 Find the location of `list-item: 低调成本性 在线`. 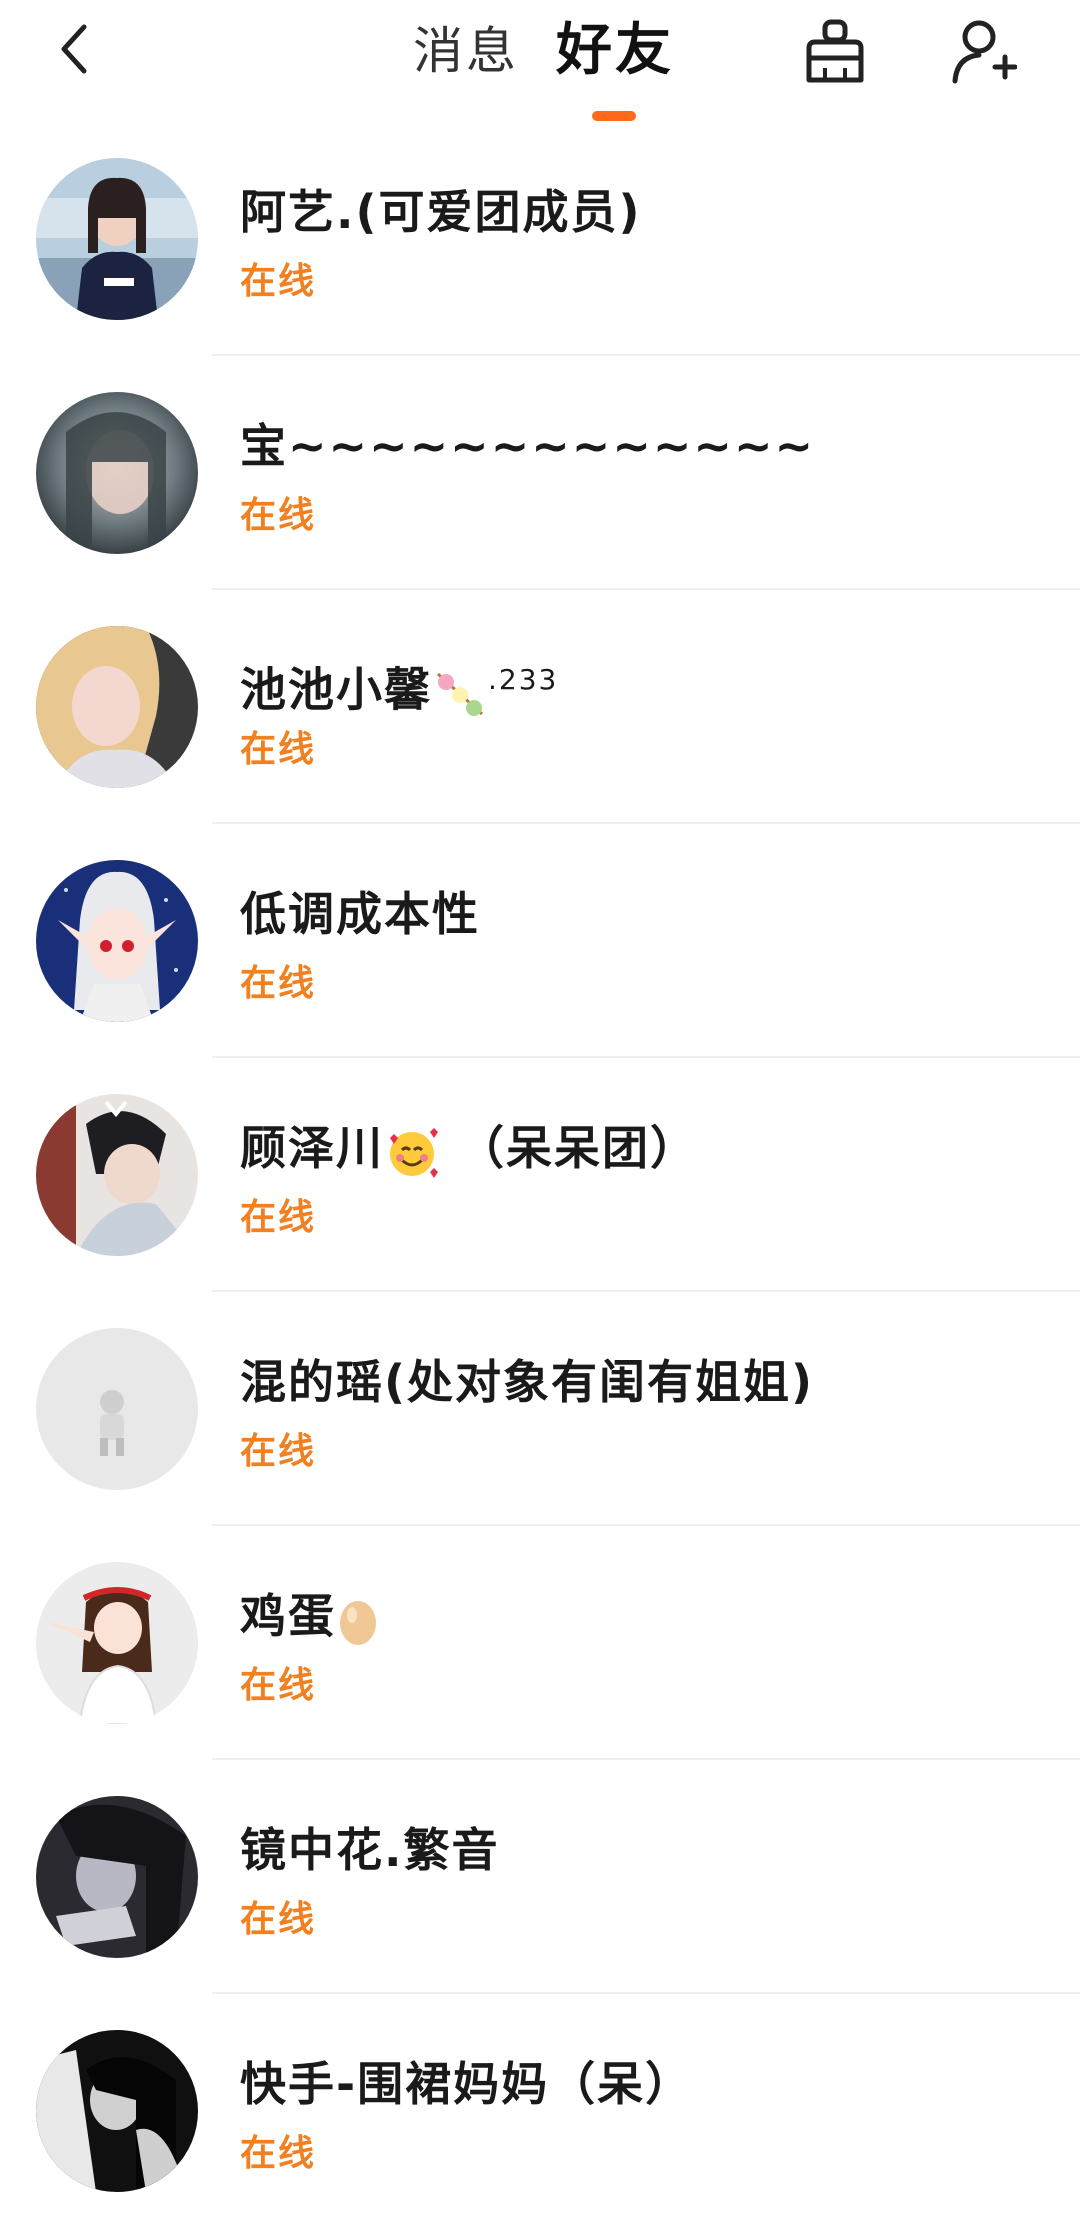

list-item: 低调成本性 在线 is located at coordinates (540, 941).